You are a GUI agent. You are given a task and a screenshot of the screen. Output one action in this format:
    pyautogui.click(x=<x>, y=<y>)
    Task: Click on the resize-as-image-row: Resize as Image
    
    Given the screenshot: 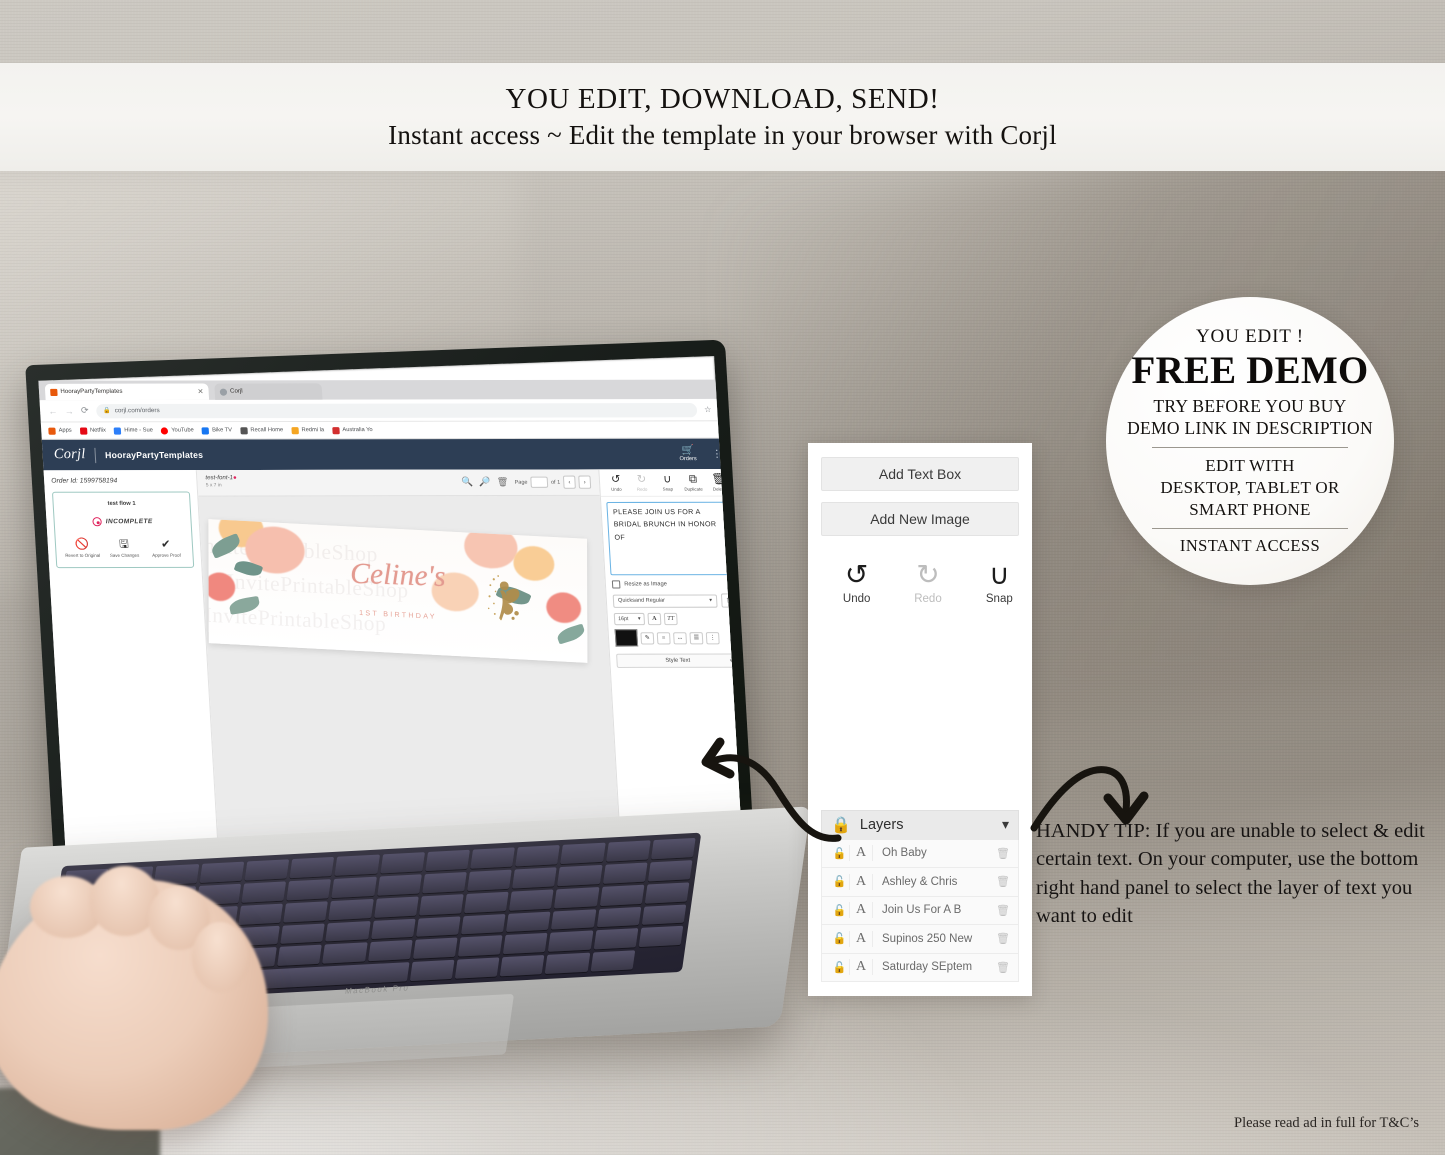 What is the action you would take?
    pyautogui.click(x=673, y=584)
    